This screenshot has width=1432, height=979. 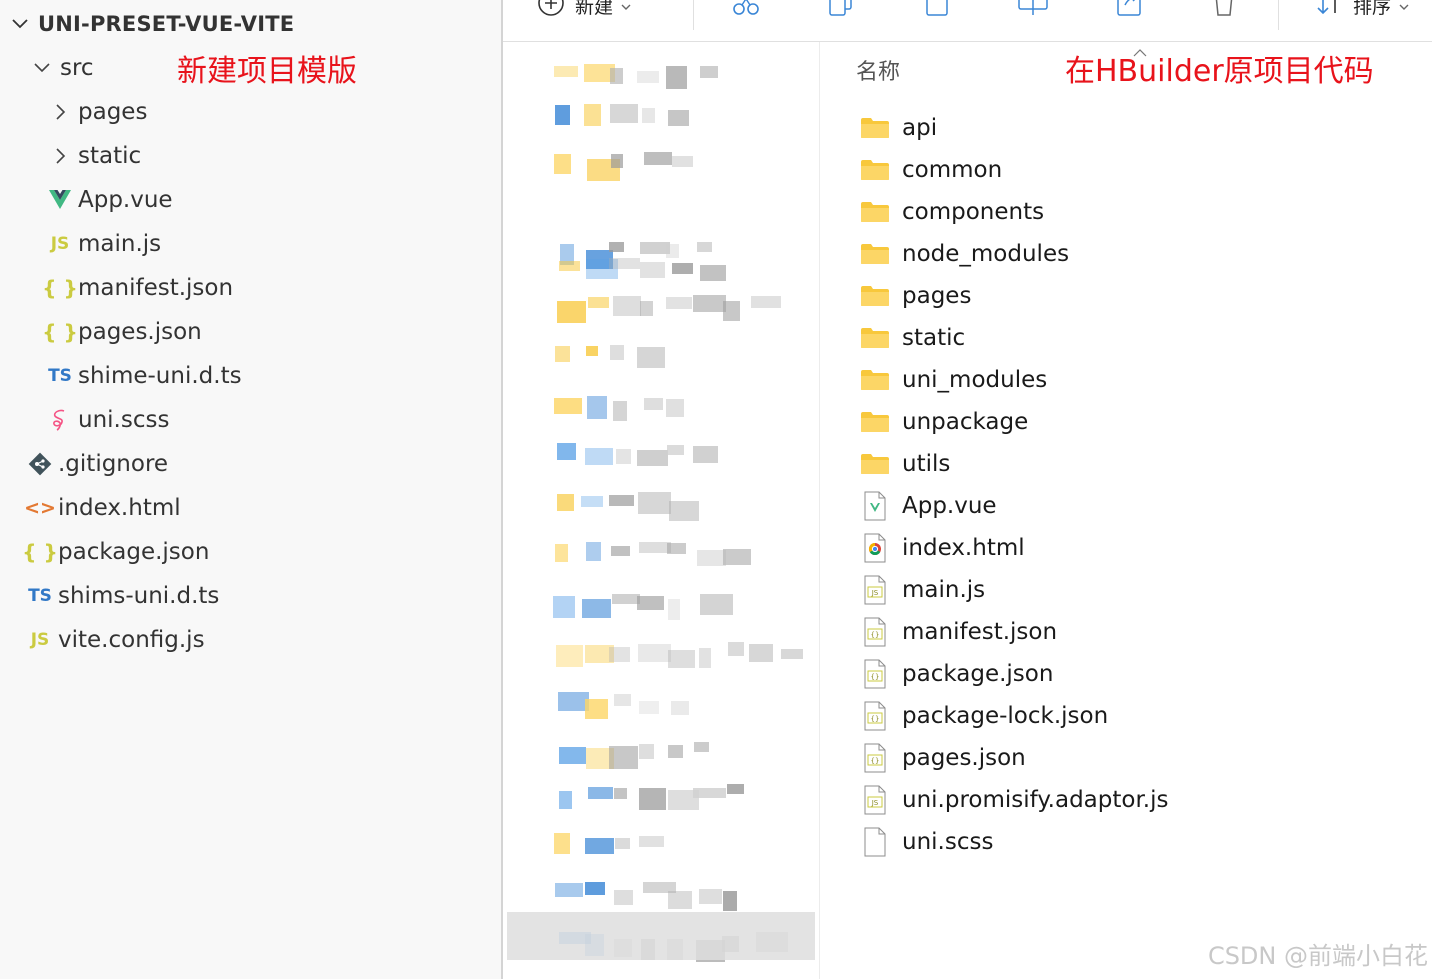 I want to click on paste-button, so click(x=937, y=10).